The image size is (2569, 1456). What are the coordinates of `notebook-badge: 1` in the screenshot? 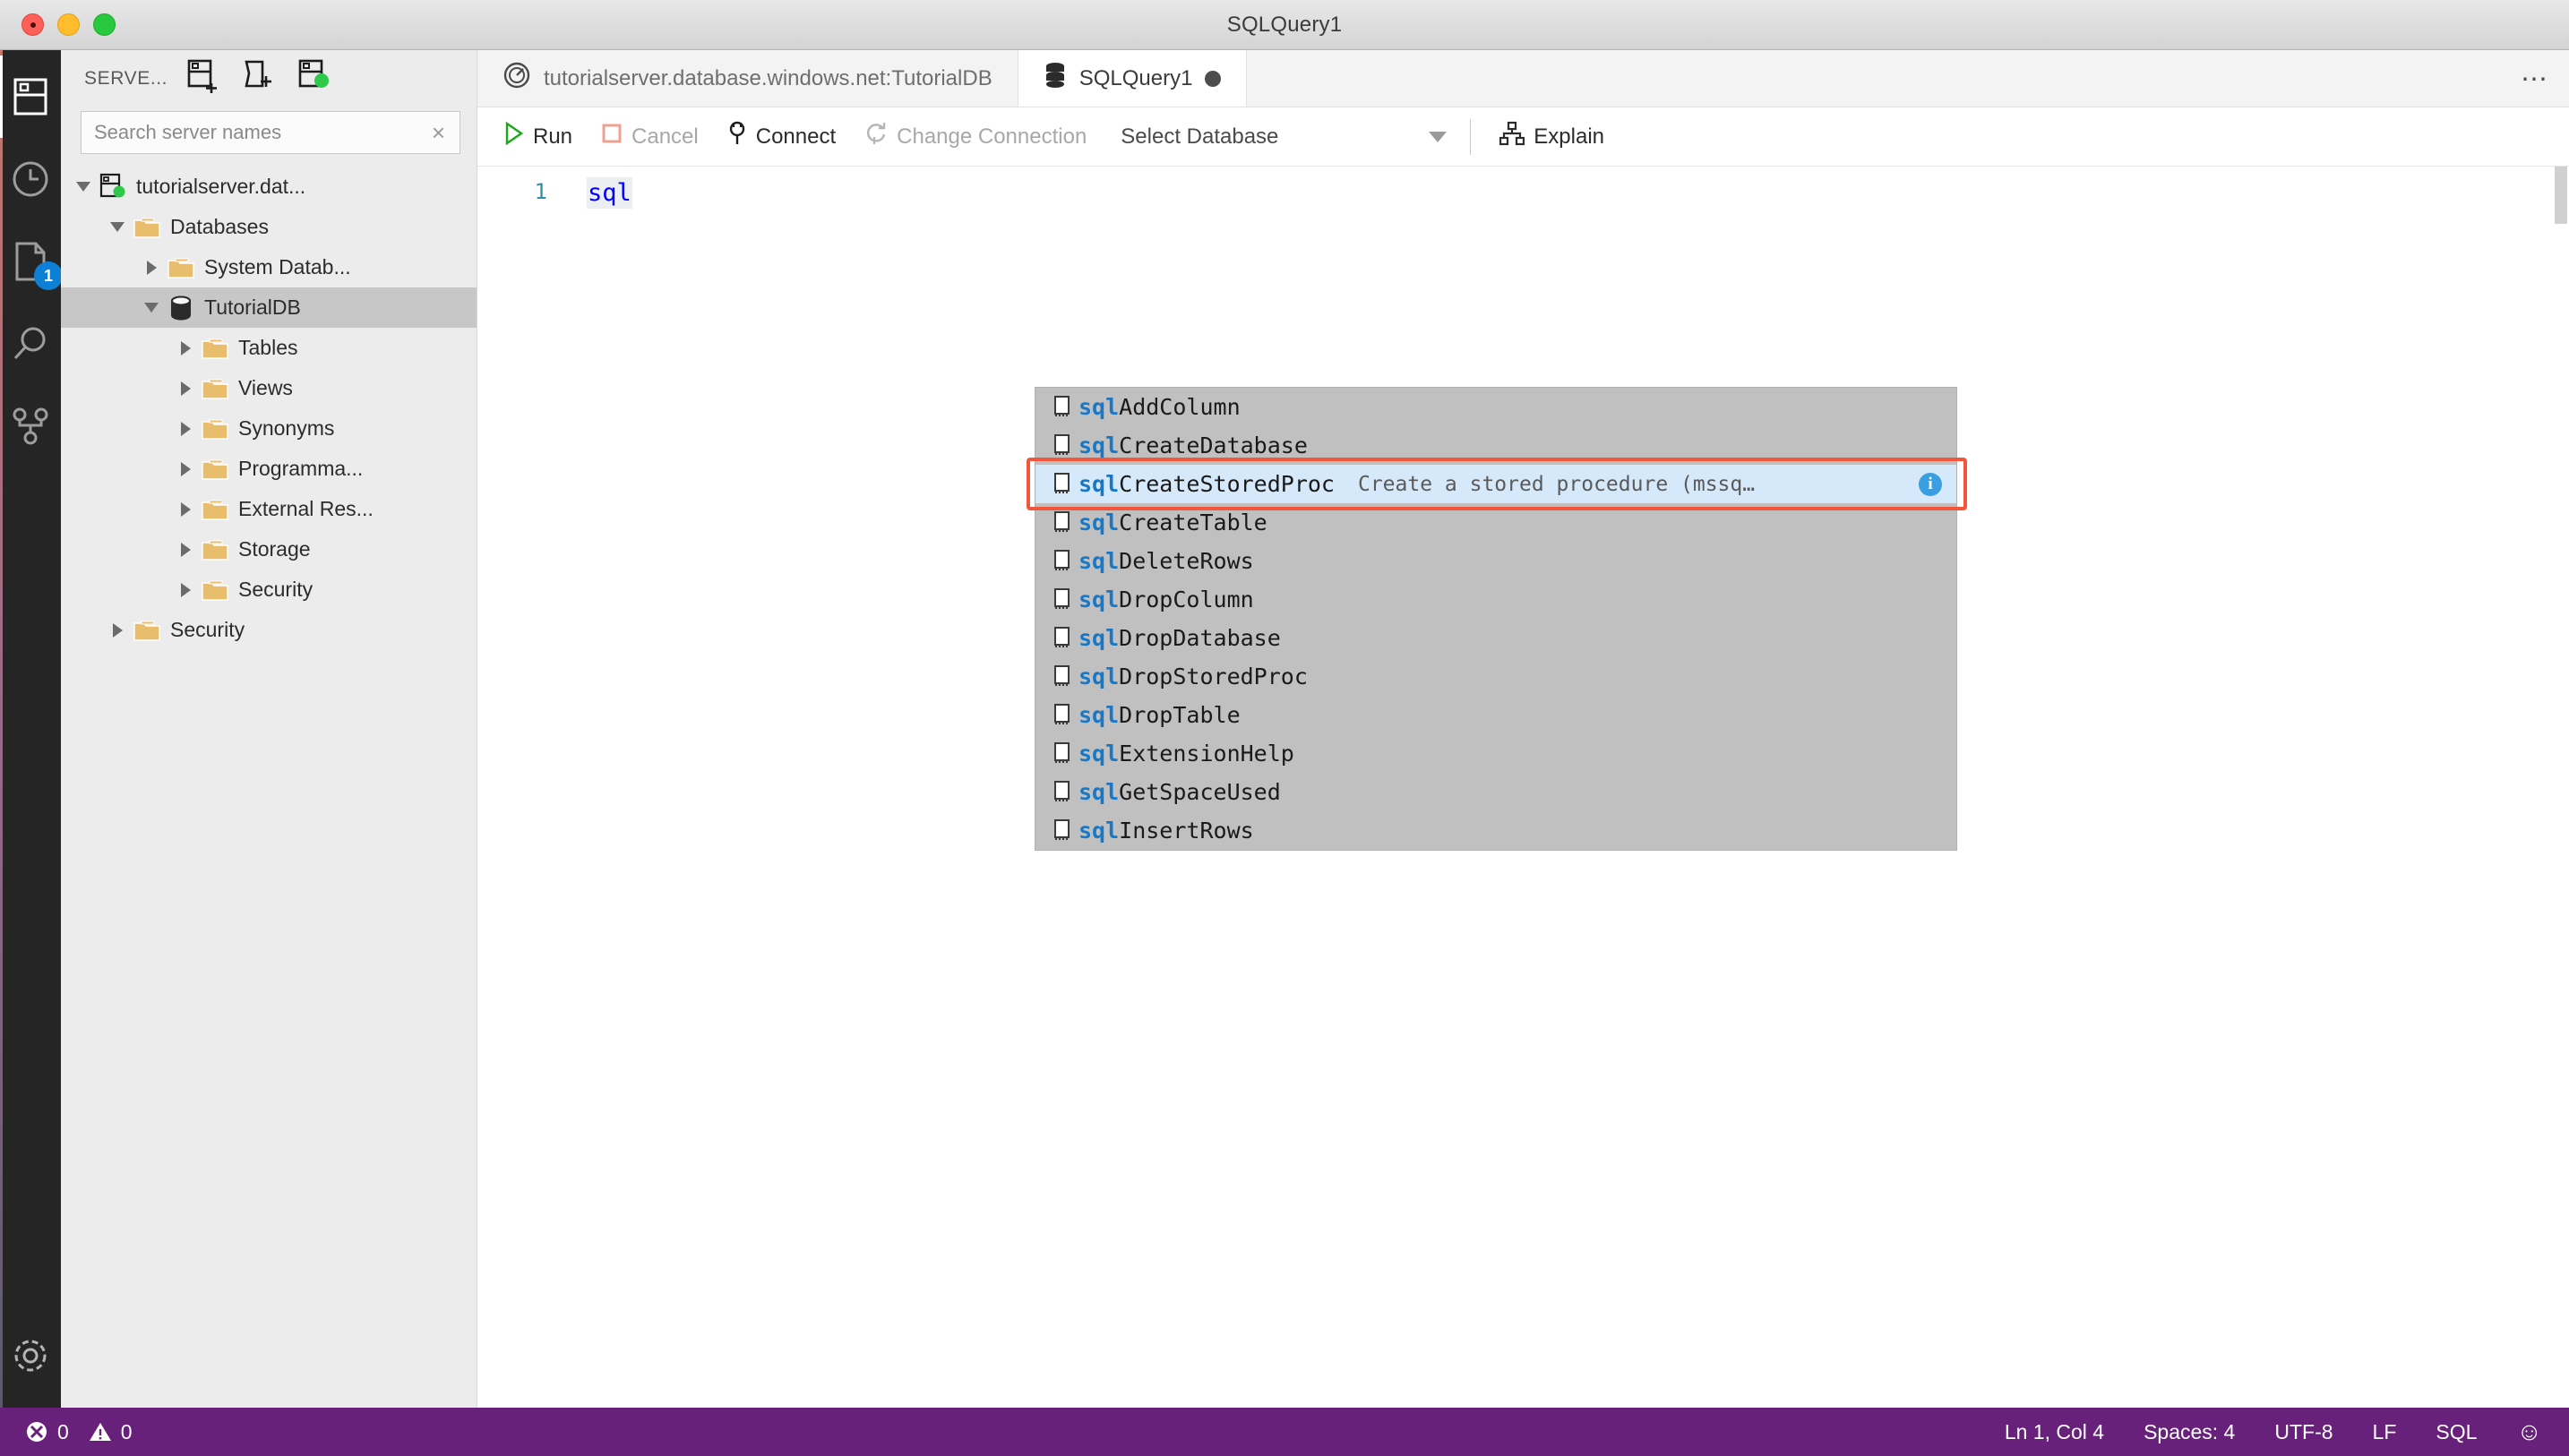 It's located at (48, 275).